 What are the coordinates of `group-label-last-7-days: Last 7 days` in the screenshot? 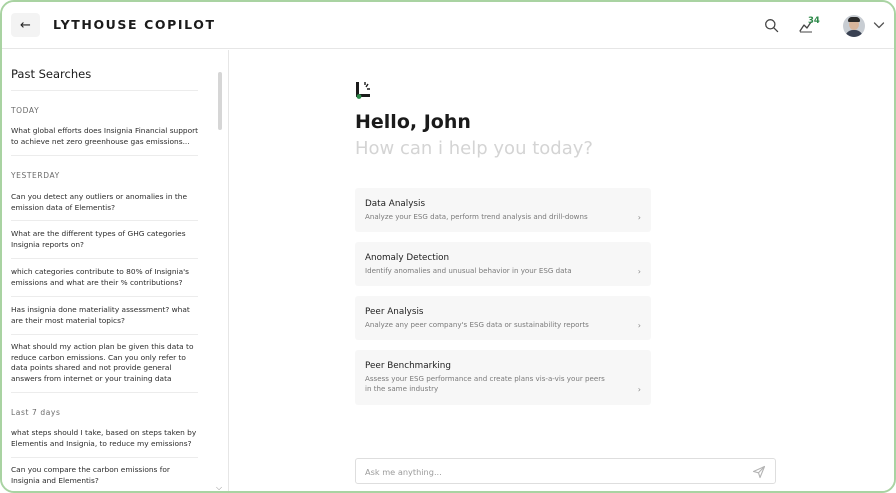 It's located at (36, 412).